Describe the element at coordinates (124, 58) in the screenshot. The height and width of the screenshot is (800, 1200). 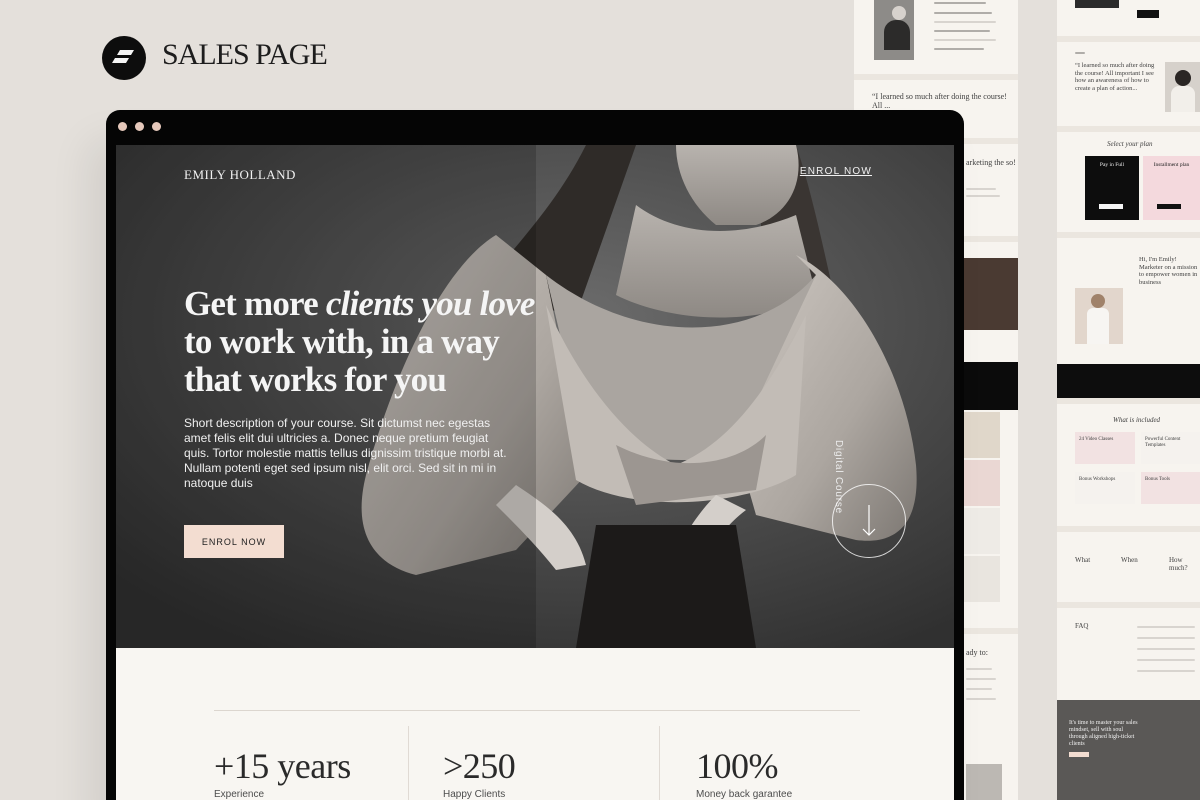
I see `brand-logo-icon` at that location.